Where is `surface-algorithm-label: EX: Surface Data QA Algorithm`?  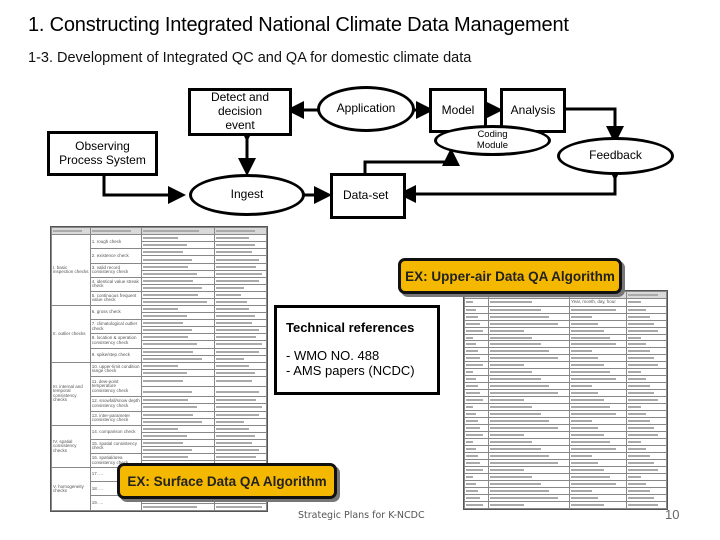 surface-algorithm-label: EX: Surface Data QA Algorithm is located at coordinates (227, 481).